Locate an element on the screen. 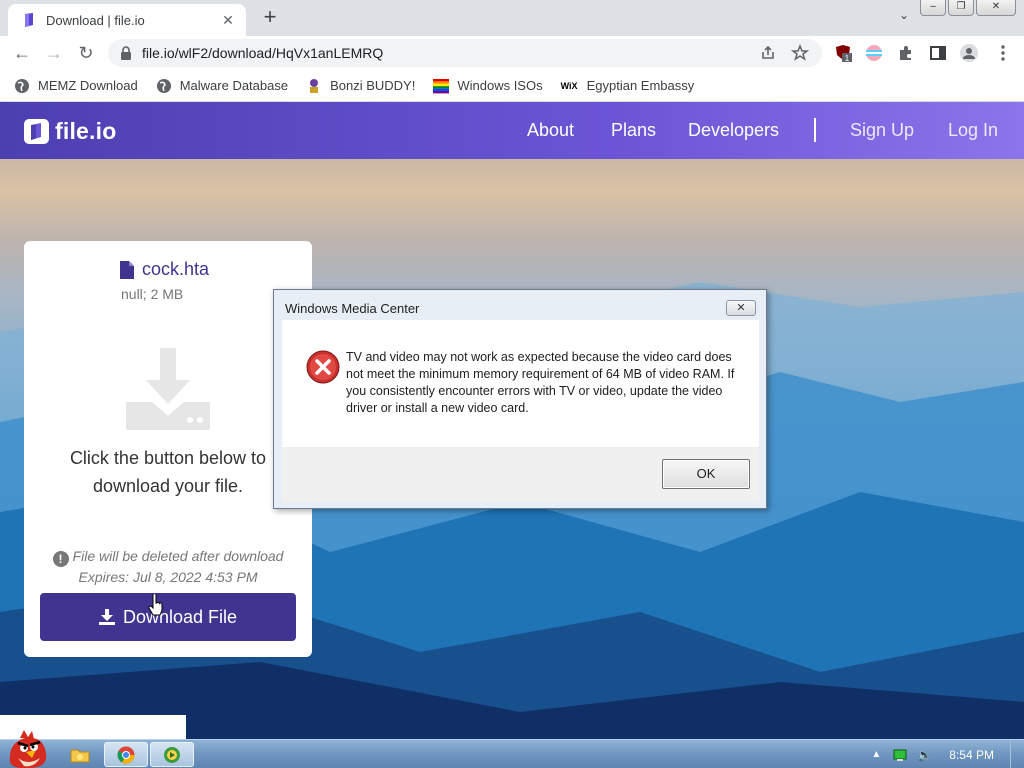 The width and height of the screenshot is (1024, 768). bookmark-label: Bonzi BUDDY! is located at coordinates (373, 85).